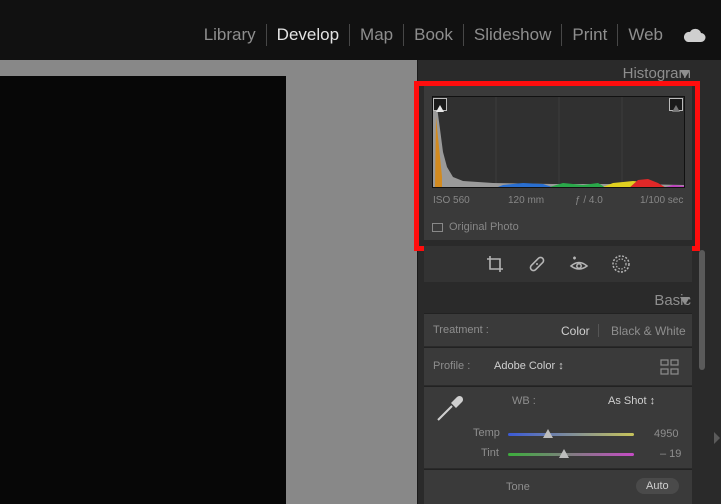 Image resolution: width=721 pixels, height=504 pixels. What do you see at coordinates (452, 366) in the screenshot?
I see `profile-label: Profile :` at bounding box center [452, 366].